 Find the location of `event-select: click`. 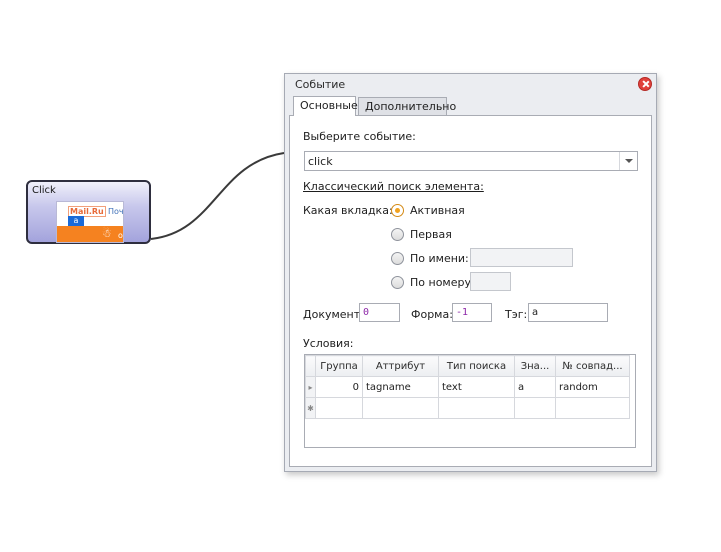

event-select: click is located at coordinates (471, 161).